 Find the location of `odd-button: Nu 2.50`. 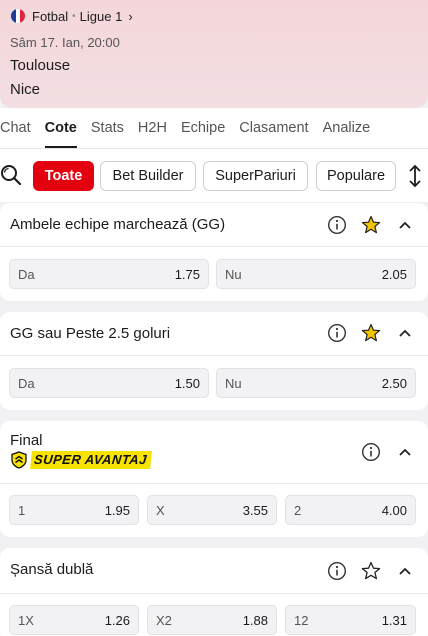

odd-button: Nu 2.50 is located at coordinates (316, 383).